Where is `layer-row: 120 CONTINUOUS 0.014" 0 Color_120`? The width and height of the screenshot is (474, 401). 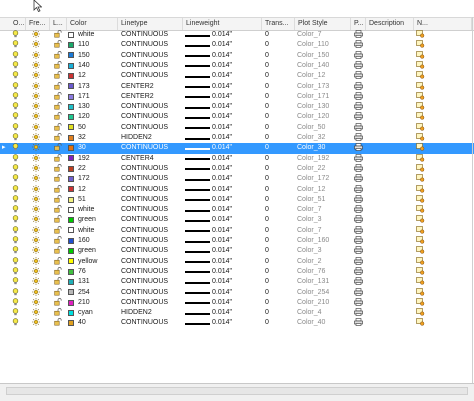 layer-row: 120 CONTINUOUS 0.014" 0 Color_120 is located at coordinates (237, 117).